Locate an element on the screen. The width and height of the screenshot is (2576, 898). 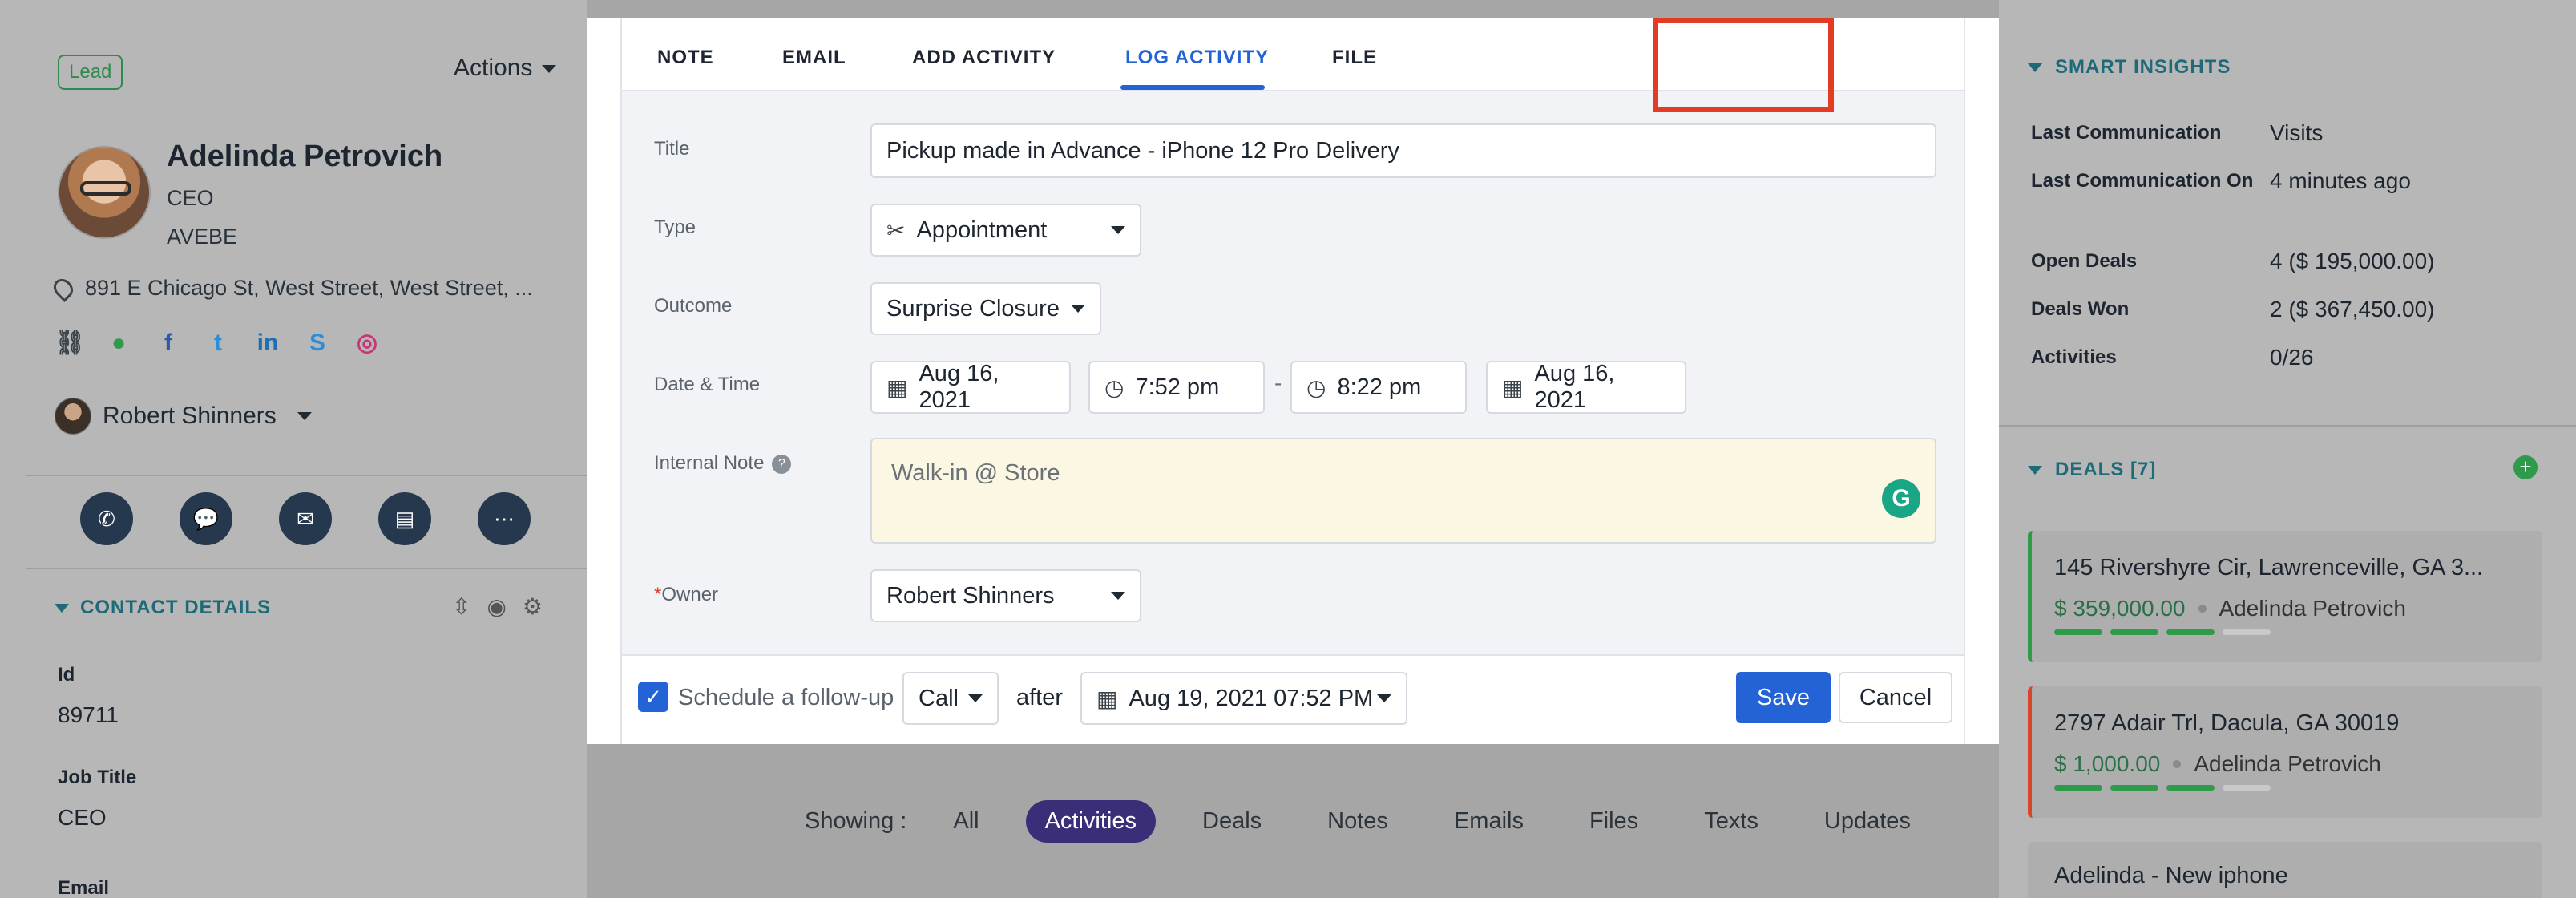
after-label: after is located at coordinates (1040, 698).